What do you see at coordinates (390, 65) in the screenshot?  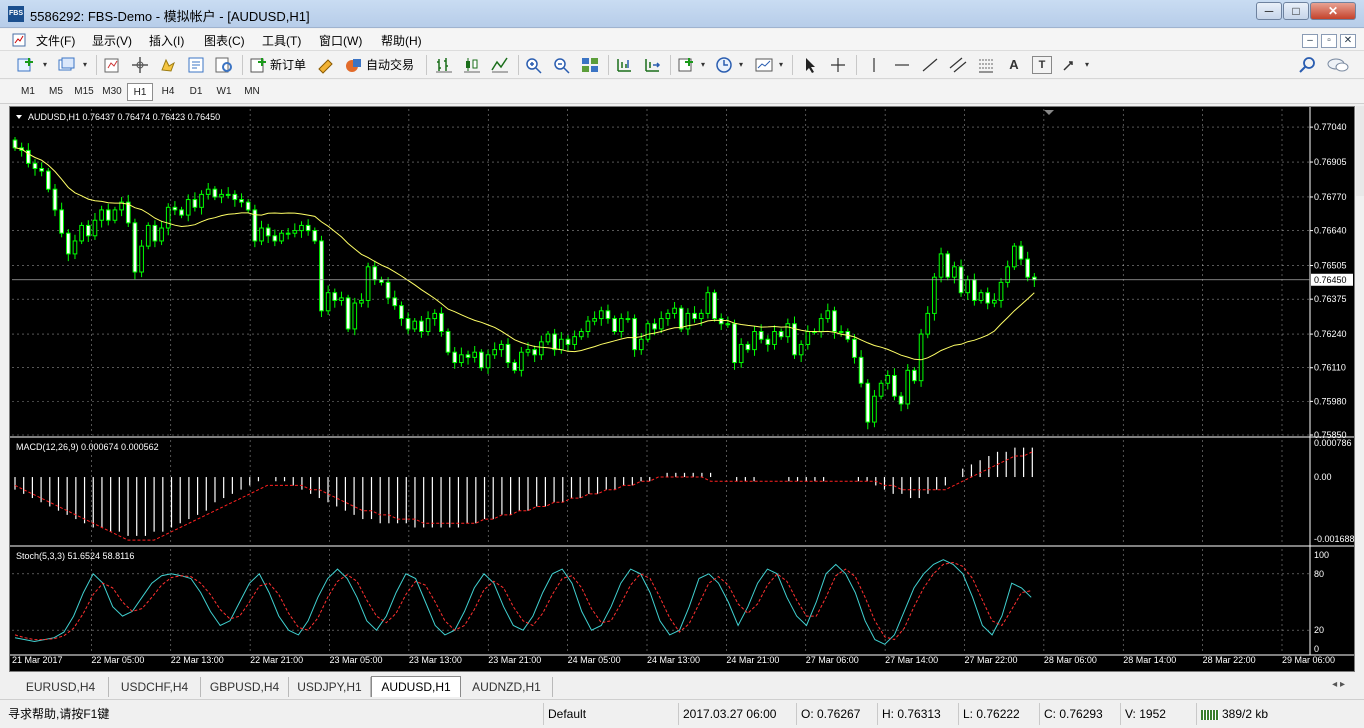 I see `auto-trading-button: 自动交易` at bounding box center [390, 65].